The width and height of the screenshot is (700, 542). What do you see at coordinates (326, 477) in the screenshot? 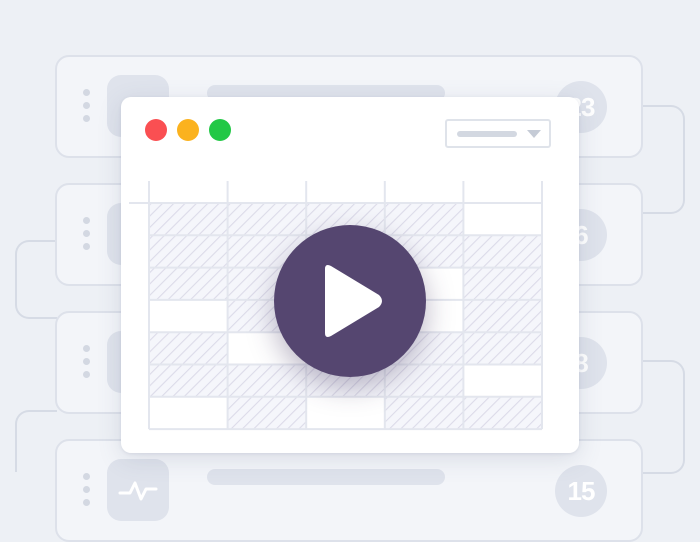
I see `title-placeholder` at bounding box center [326, 477].